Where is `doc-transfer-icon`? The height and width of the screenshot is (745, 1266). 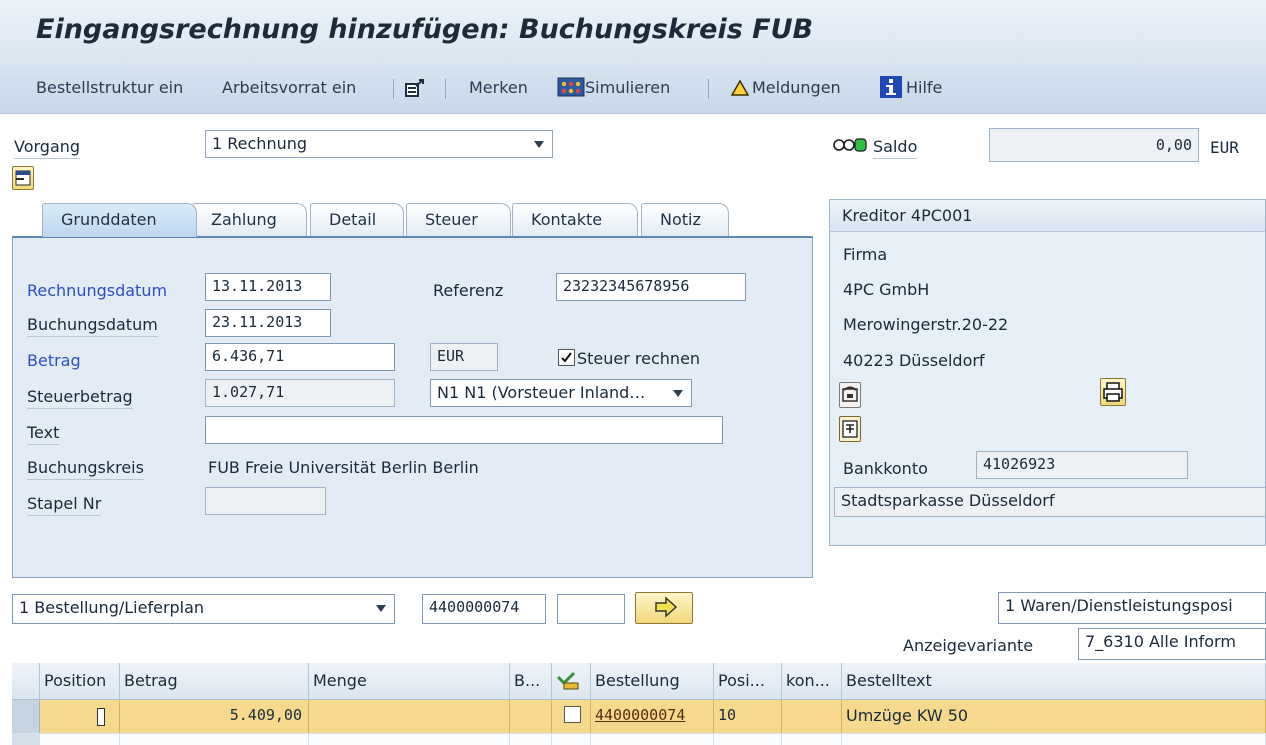
doc-transfer-icon is located at coordinates (416, 90).